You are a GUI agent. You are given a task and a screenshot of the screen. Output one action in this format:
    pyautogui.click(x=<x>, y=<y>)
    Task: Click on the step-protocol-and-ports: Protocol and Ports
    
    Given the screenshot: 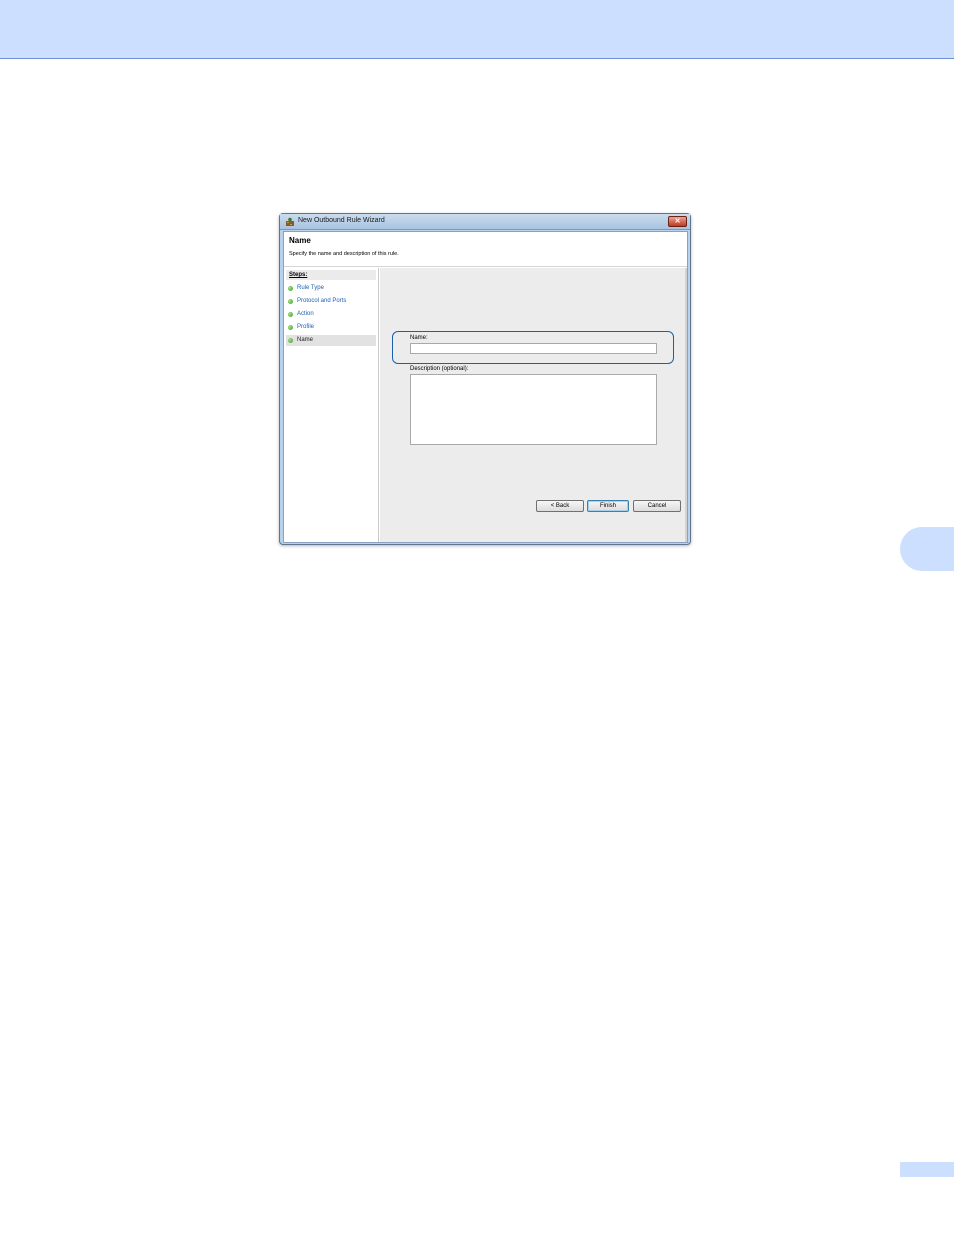 What is the action you would take?
    pyautogui.click(x=331, y=301)
    